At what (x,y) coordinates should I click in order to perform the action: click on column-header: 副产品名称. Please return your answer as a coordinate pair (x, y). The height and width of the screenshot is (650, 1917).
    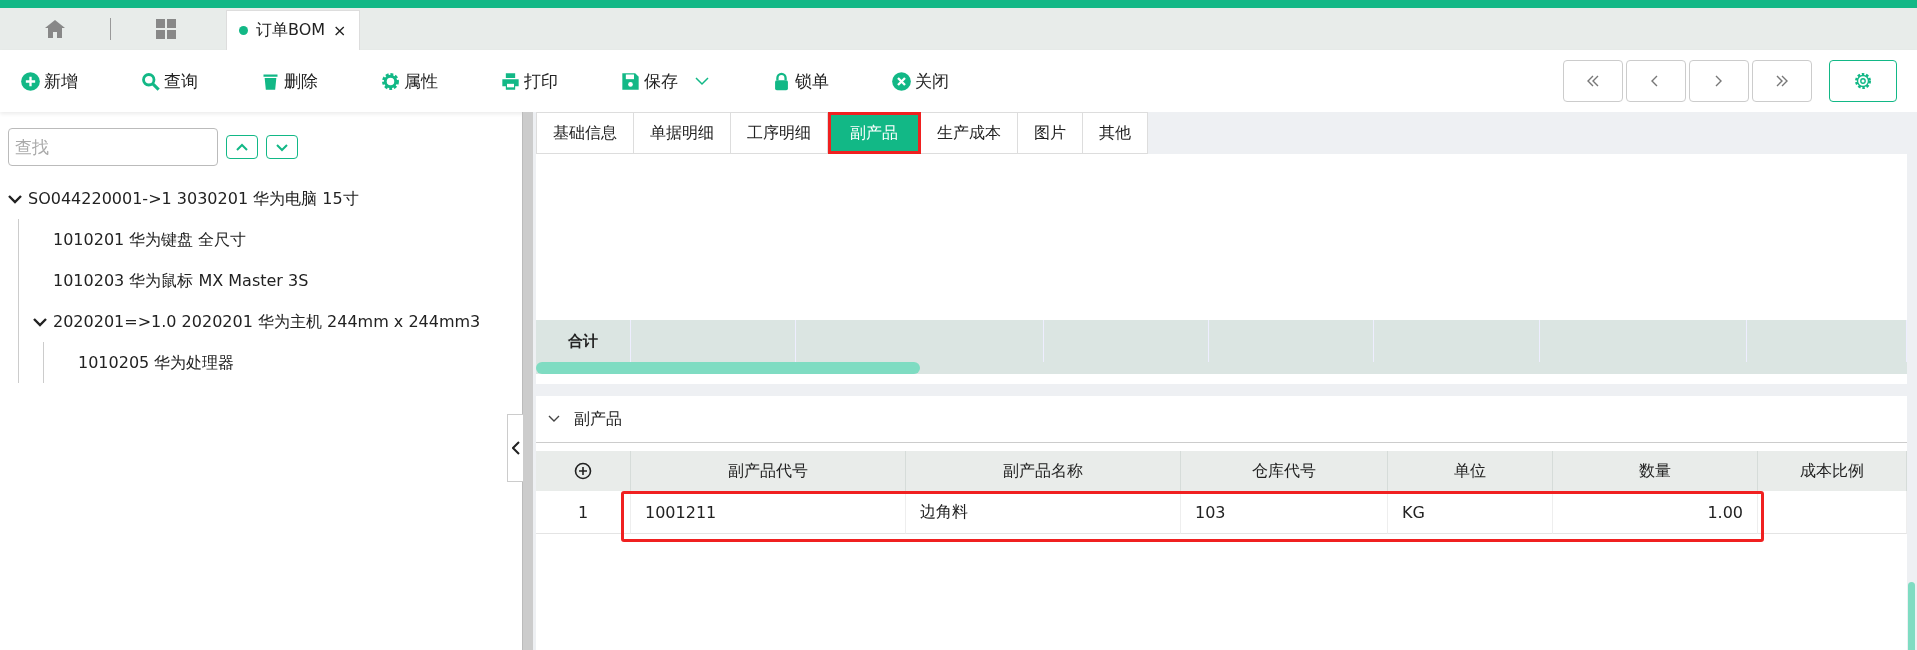
    Looking at the image, I should click on (1043, 471).